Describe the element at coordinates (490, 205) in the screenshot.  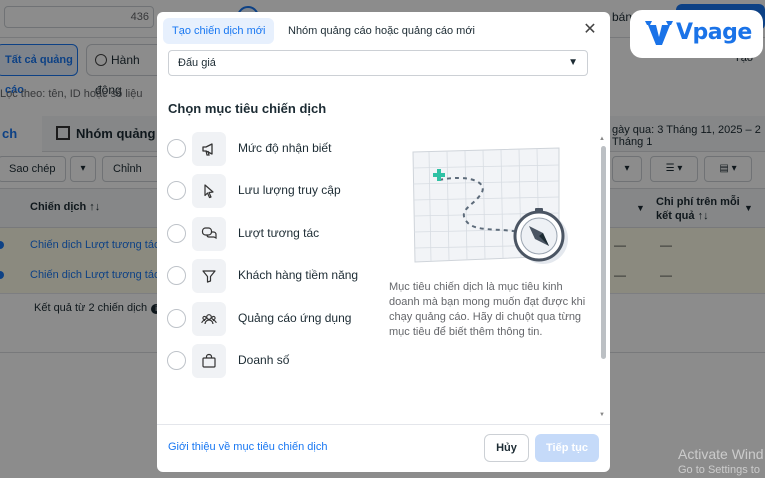
I see `map-compass-illustration` at that location.